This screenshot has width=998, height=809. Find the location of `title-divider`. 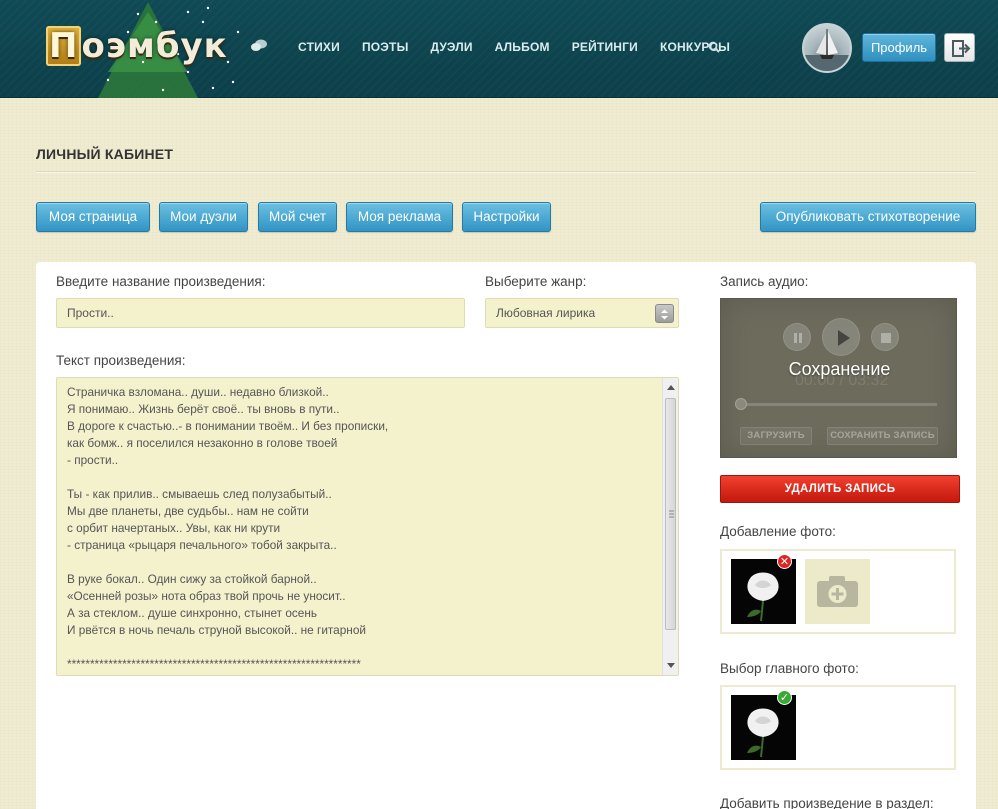

title-divider is located at coordinates (506, 172).